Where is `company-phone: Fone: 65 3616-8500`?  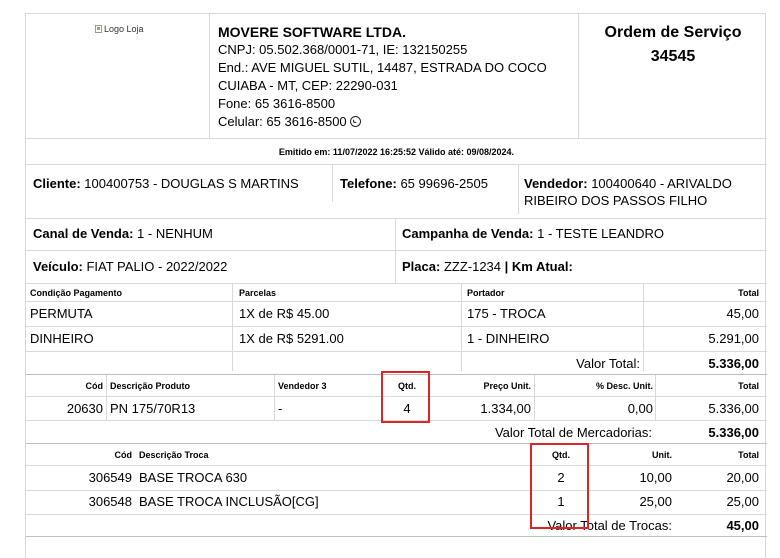 company-phone: Fone: 65 3616-8500 is located at coordinates (277, 103).